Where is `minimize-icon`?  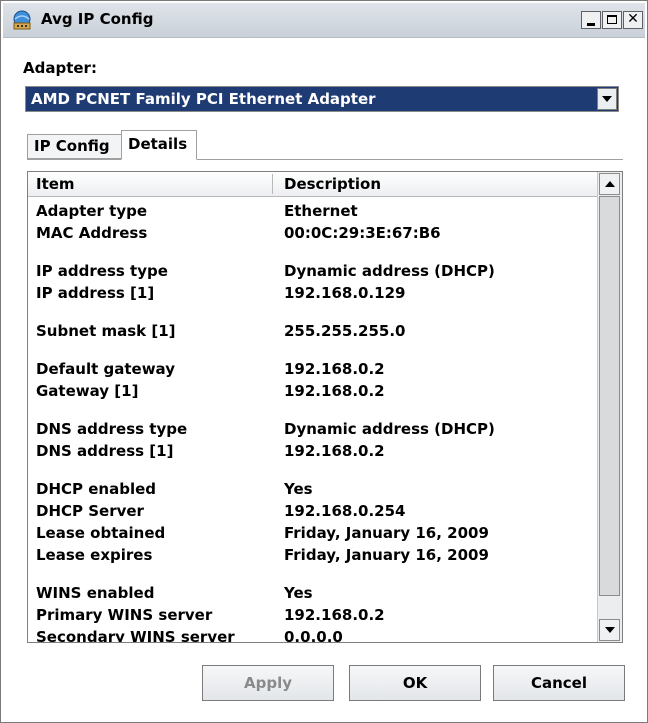
minimize-icon is located at coordinates (591, 24).